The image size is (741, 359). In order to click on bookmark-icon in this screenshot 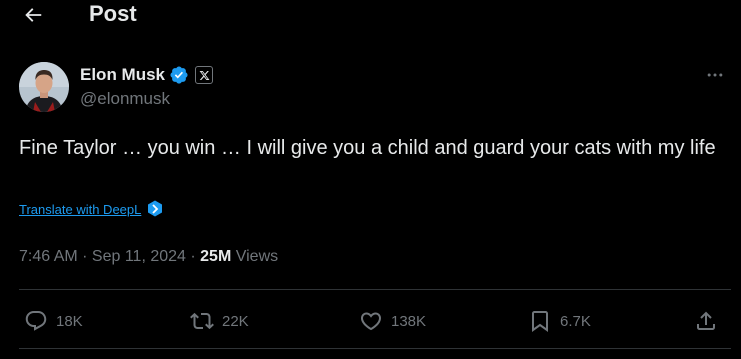, I will do `click(540, 321)`.